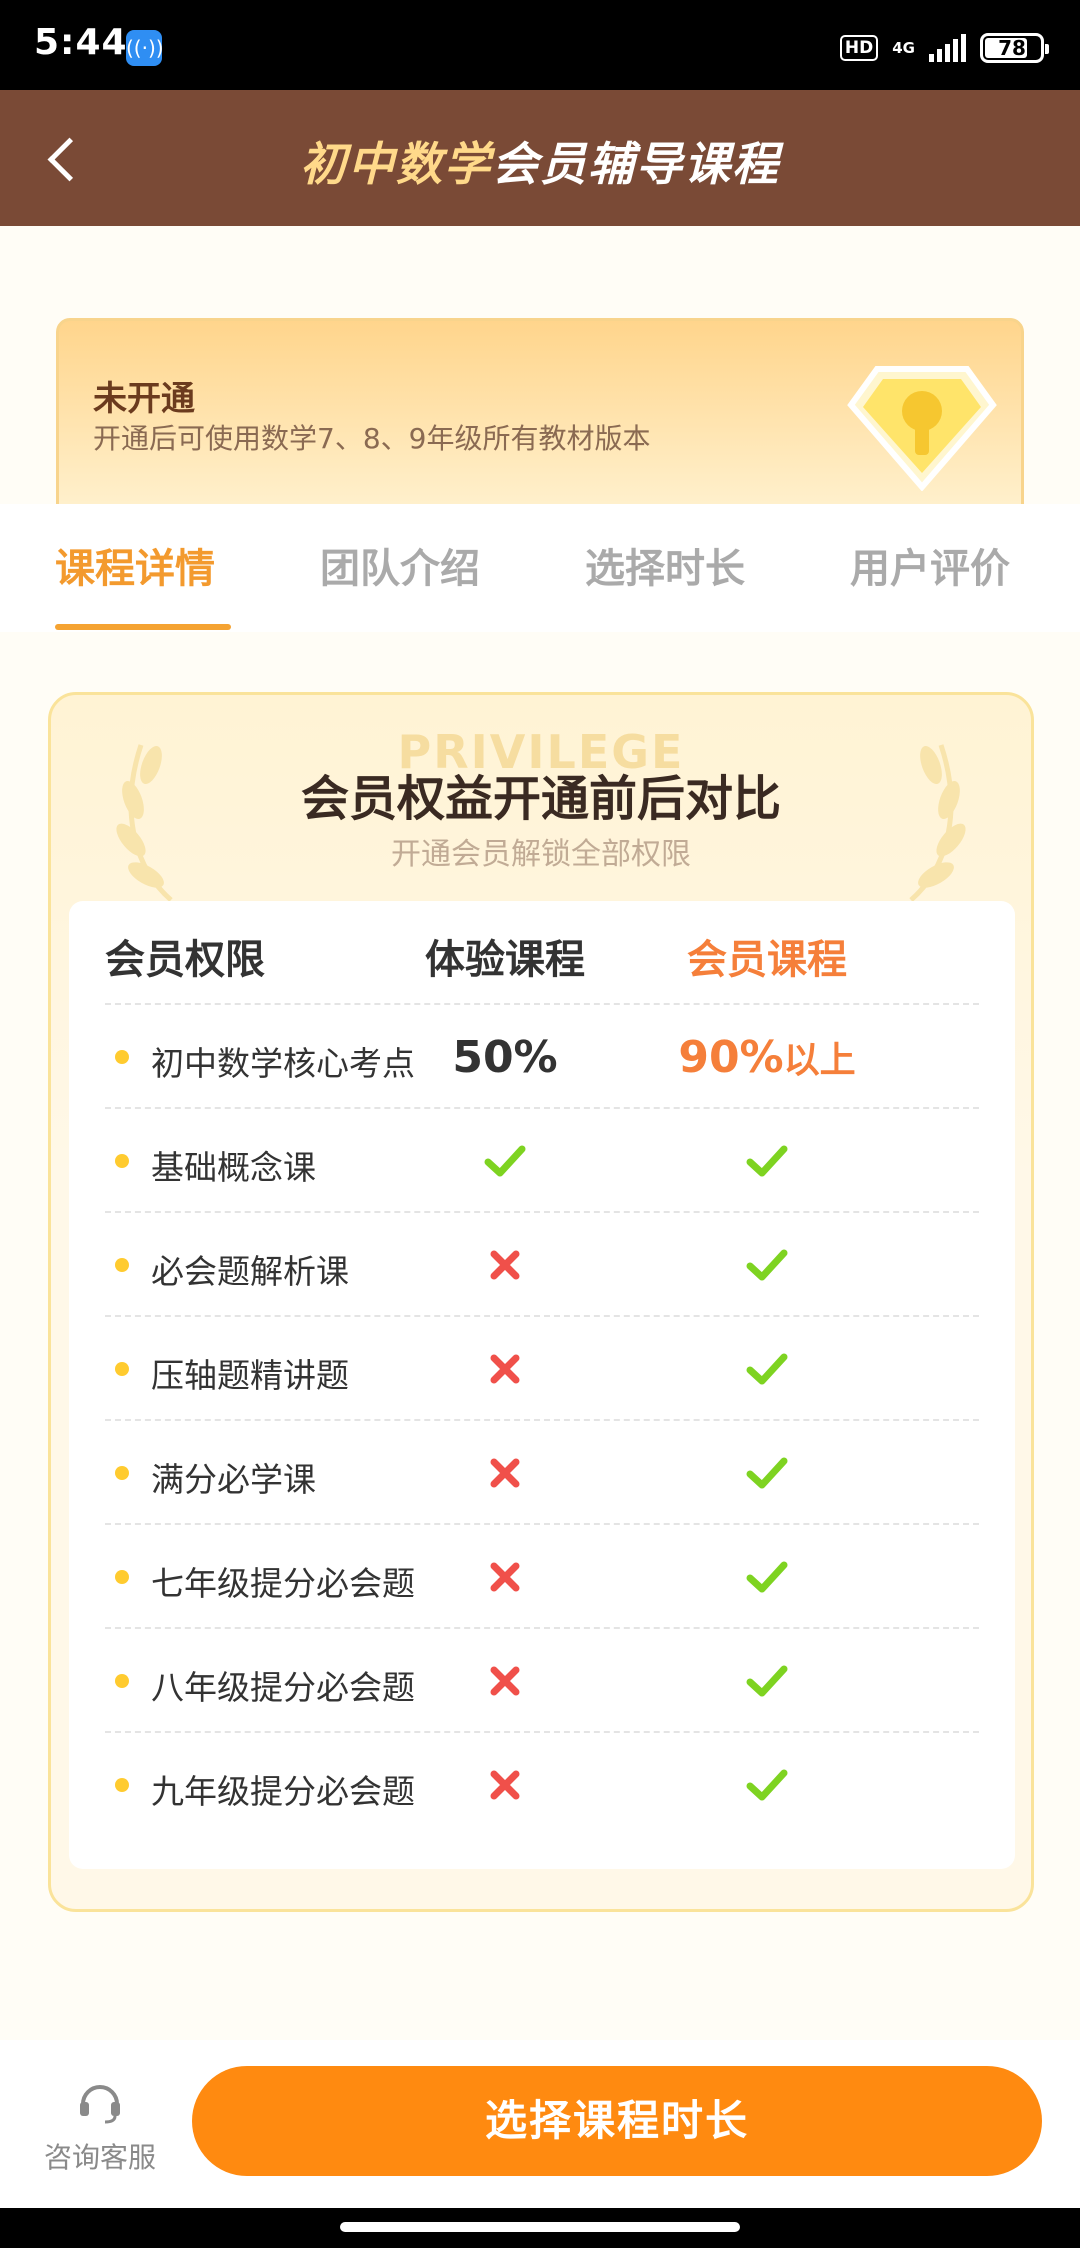  What do you see at coordinates (283, 1687) in the screenshot?
I see `feature-name: 八年级提分必会题` at bounding box center [283, 1687].